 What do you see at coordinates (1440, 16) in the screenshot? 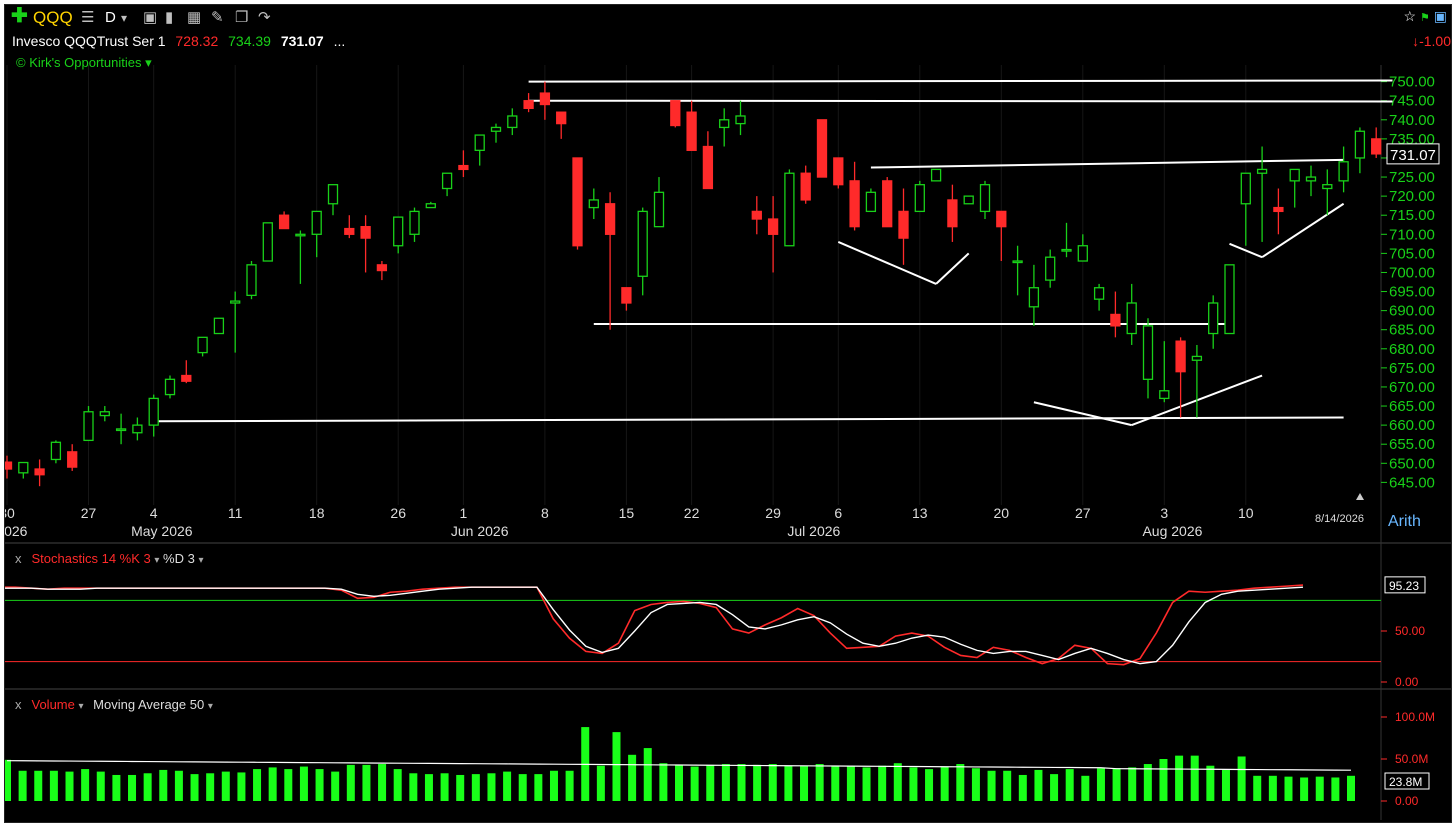
I see `scanner-icon: ▣` at bounding box center [1440, 16].